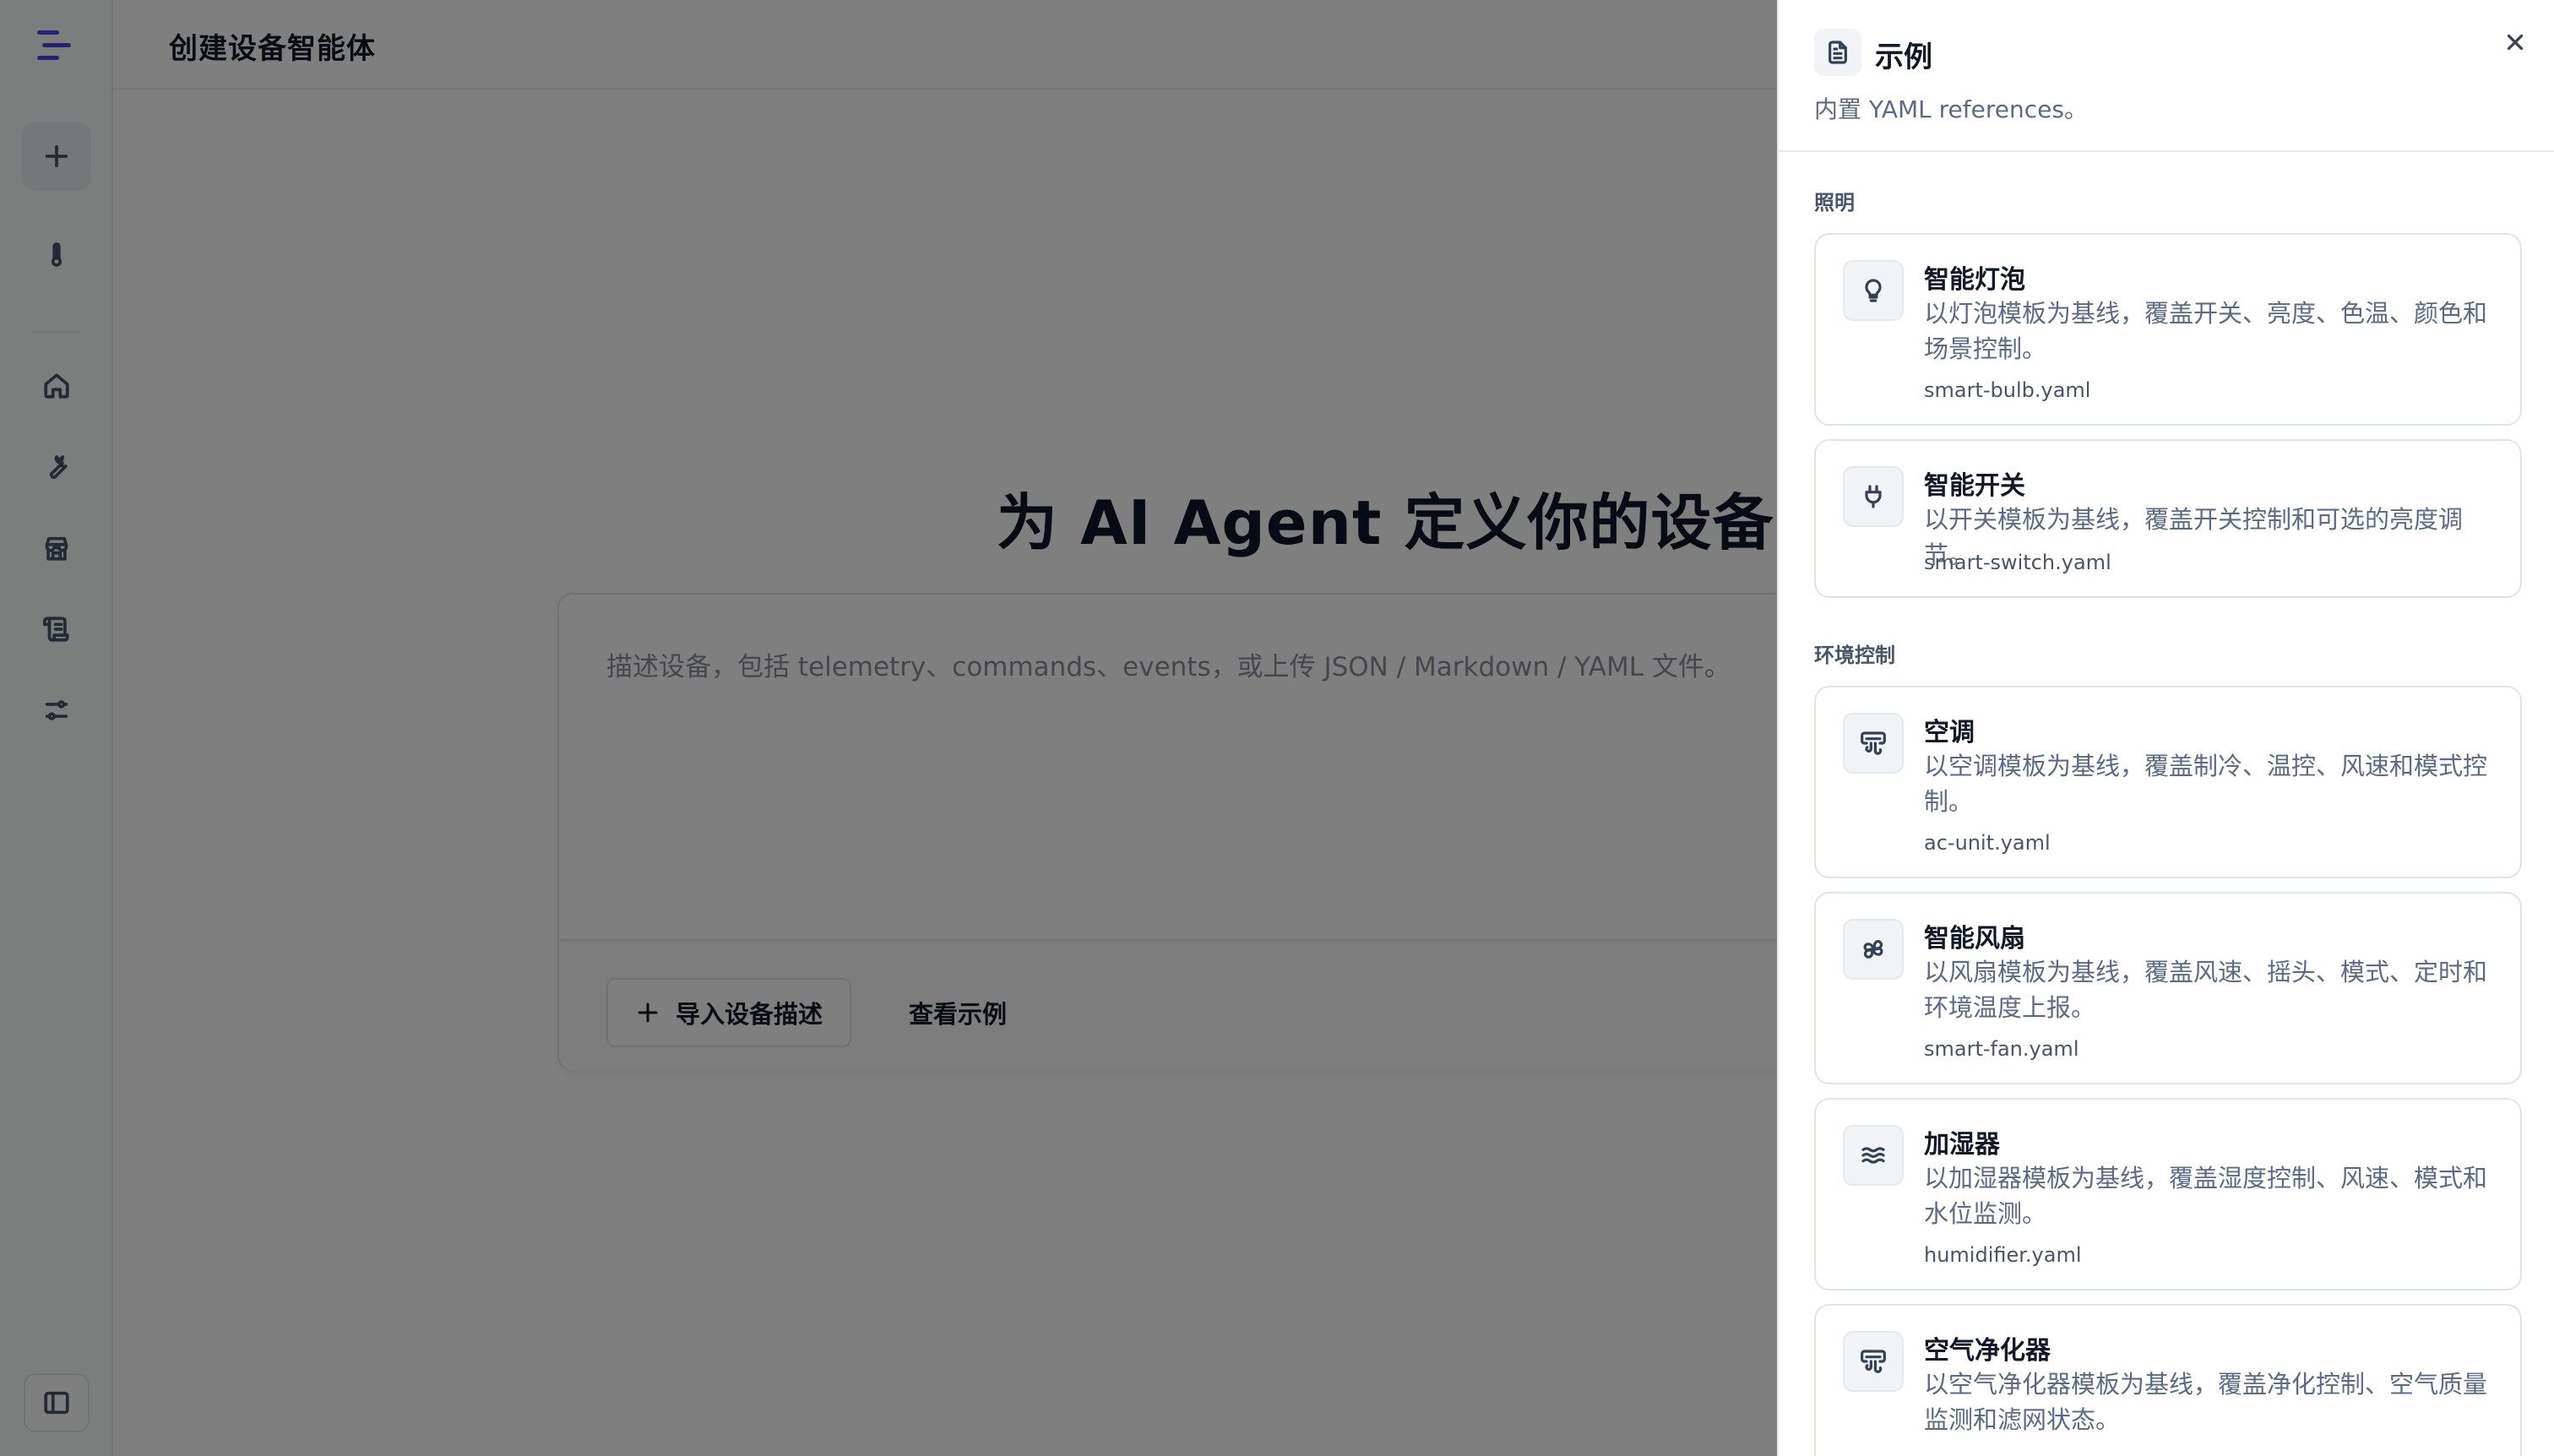 The height and width of the screenshot is (1456, 2554). What do you see at coordinates (1987, 1351) in the screenshot?
I see `card-title: 空气净化器` at bounding box center [1987, 1351].